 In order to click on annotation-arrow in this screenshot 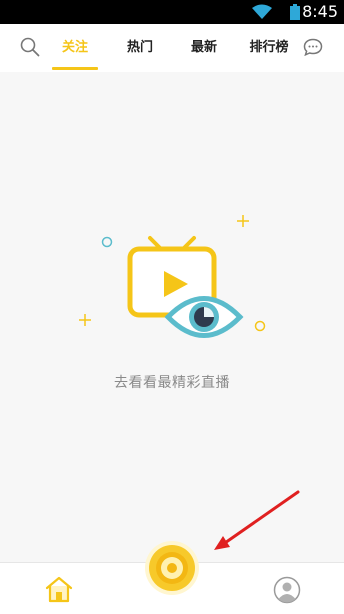, I will do `click(257, 520)`.